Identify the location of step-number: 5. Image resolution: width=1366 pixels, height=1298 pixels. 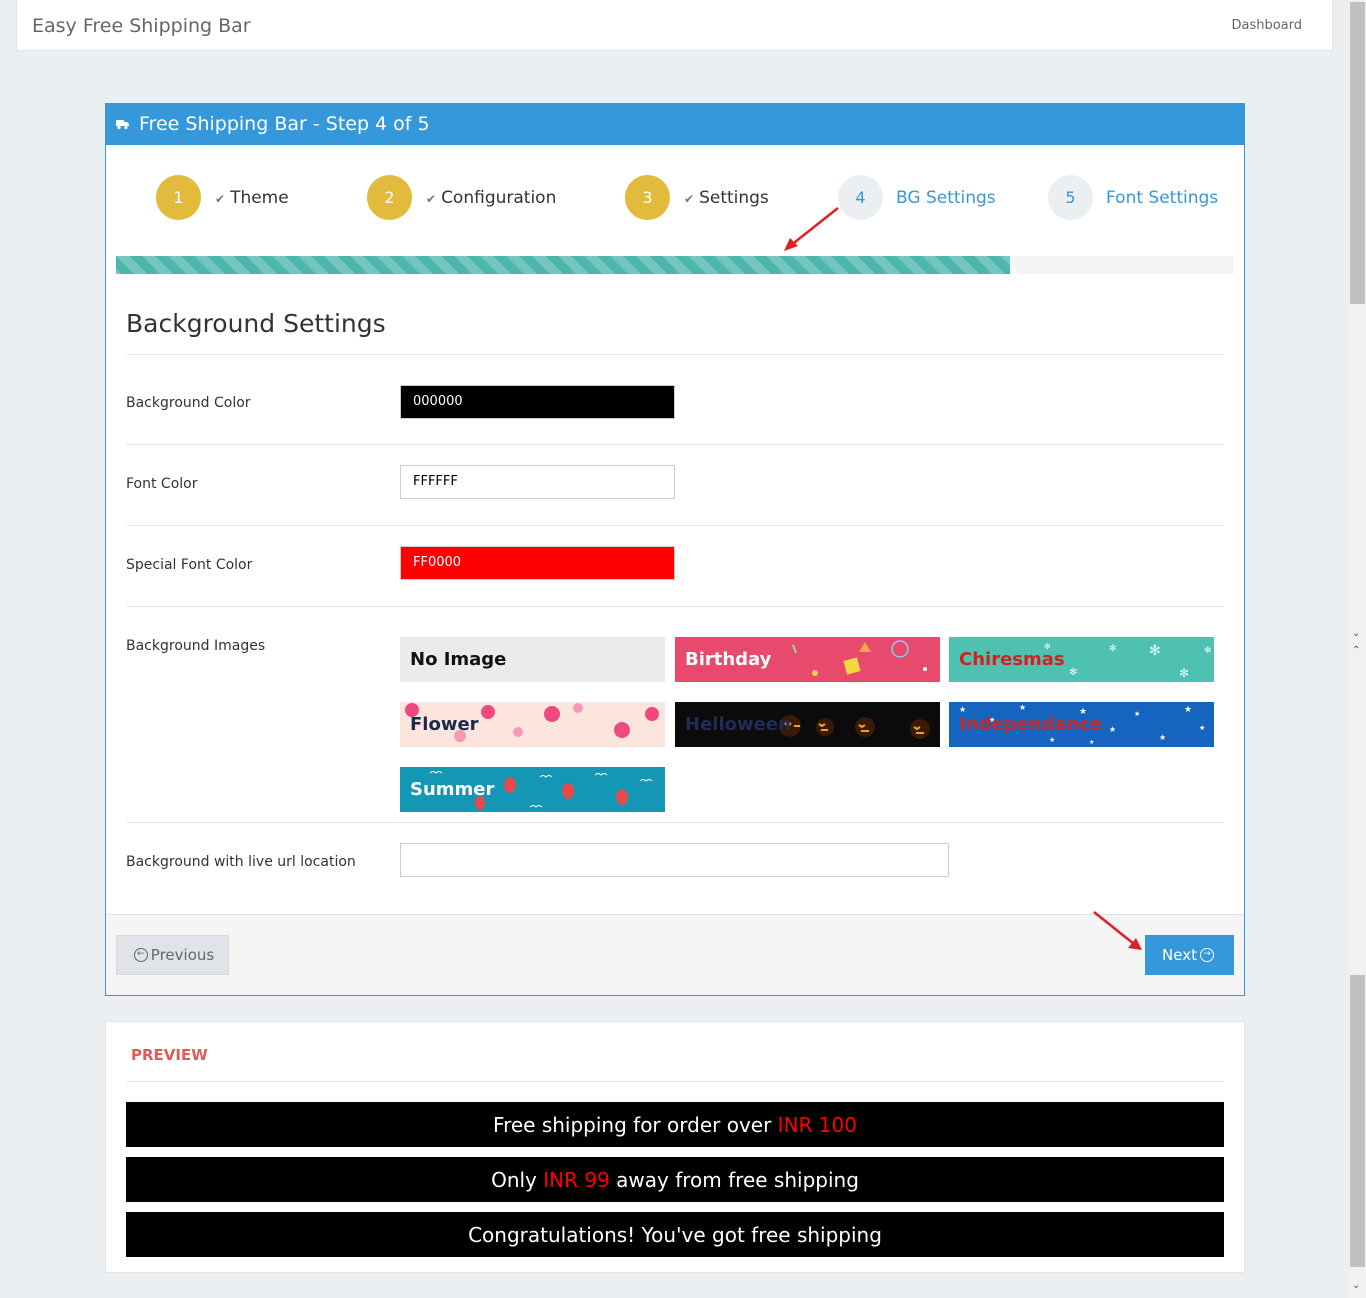
(1070, 197).